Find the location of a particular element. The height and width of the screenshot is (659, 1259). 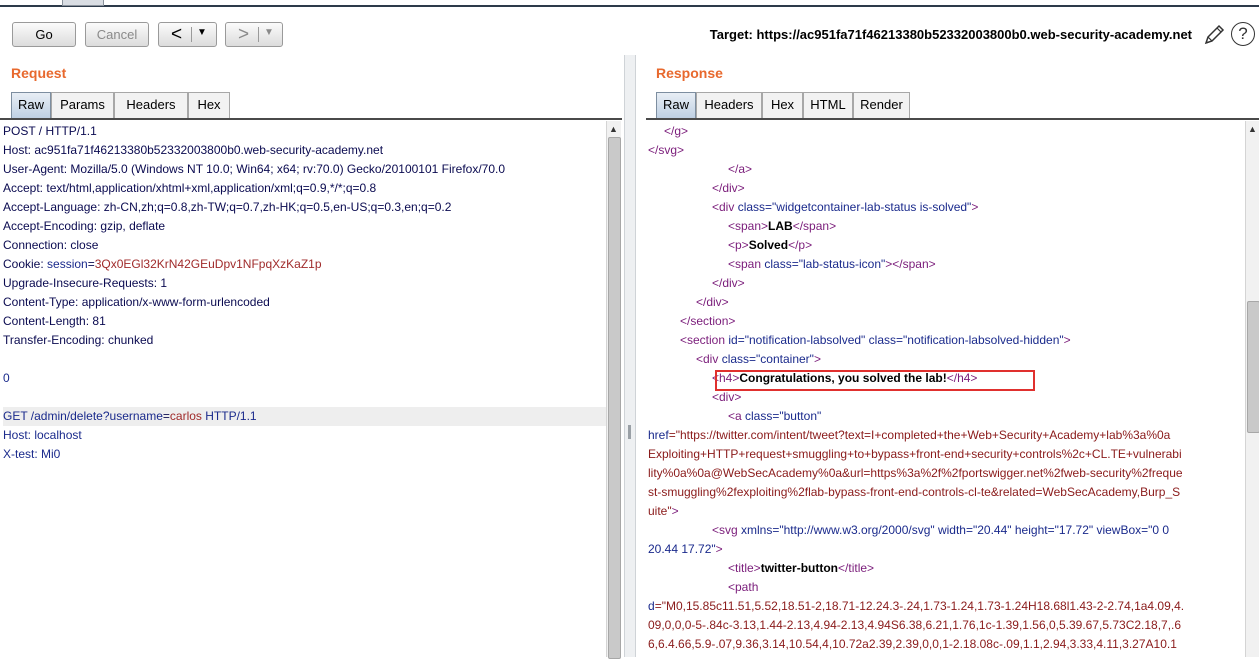

response-line-token: </title> is located at coordinates (856, 568).